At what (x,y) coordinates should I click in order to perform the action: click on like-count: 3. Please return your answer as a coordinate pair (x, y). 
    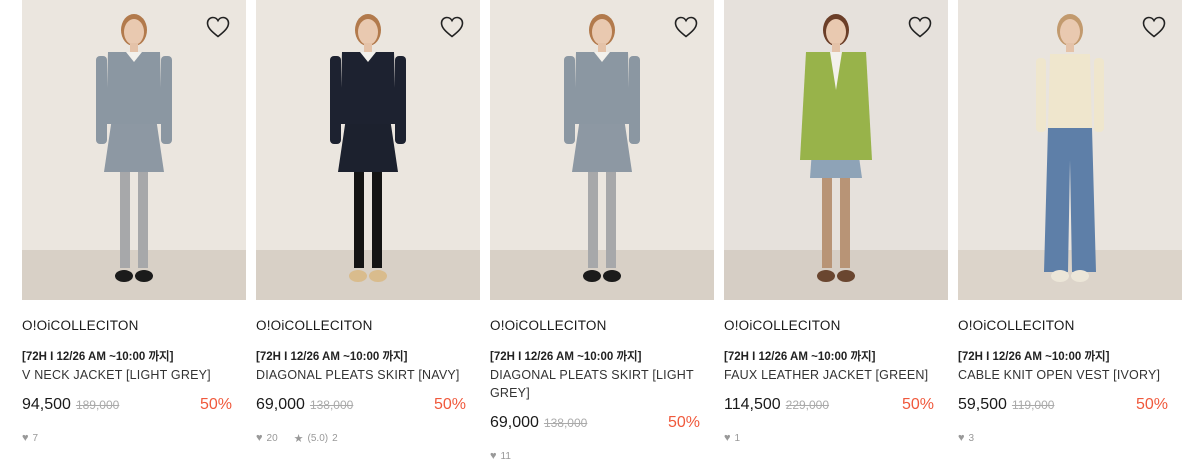
    Looking at the image, I should click on (971, 438).